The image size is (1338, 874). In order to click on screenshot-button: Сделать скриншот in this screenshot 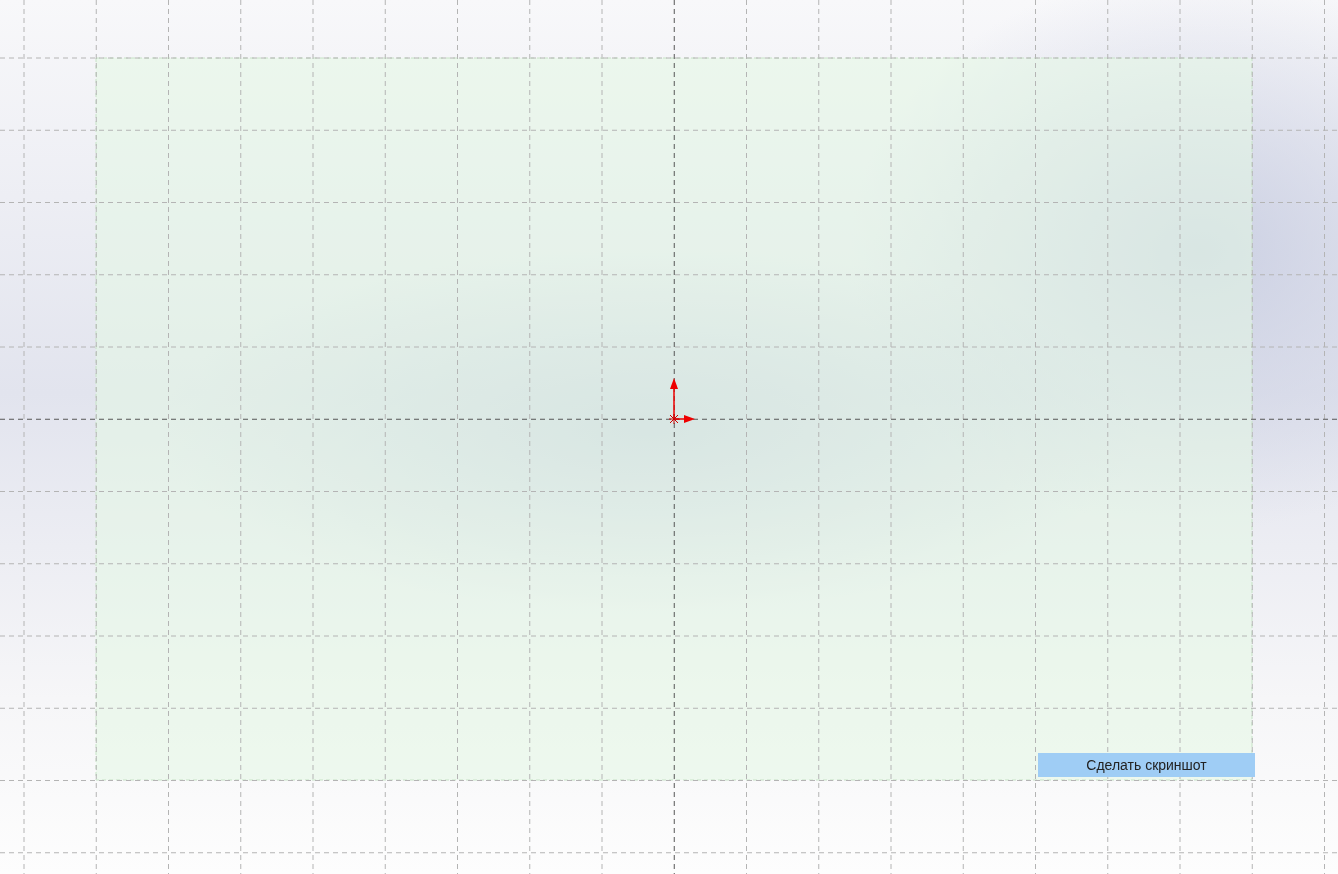, I will do `click(1146, 765)`.